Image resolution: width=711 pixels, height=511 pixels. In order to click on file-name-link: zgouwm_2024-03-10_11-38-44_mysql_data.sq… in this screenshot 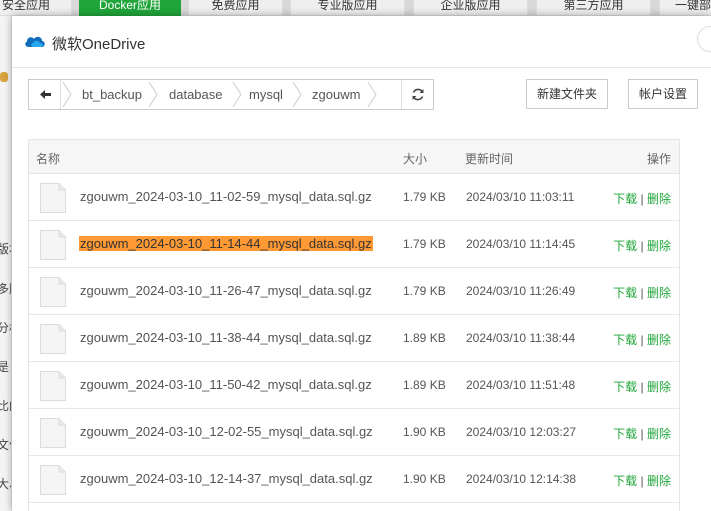, I will do `click(226, 337)`.